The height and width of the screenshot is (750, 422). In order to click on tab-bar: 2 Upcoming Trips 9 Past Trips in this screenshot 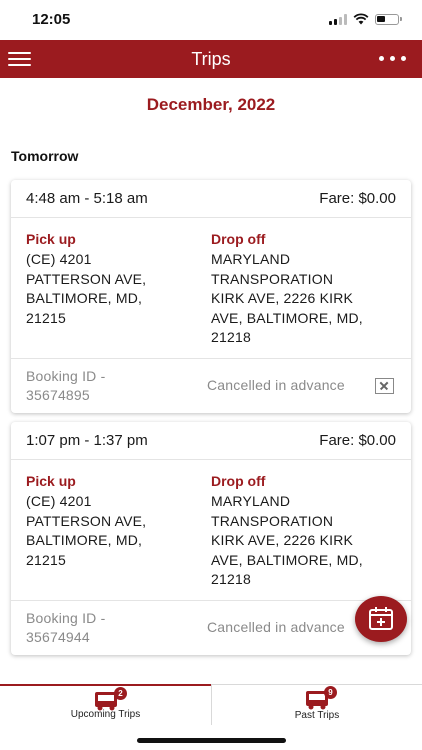, I will do `click(211, 704)`.